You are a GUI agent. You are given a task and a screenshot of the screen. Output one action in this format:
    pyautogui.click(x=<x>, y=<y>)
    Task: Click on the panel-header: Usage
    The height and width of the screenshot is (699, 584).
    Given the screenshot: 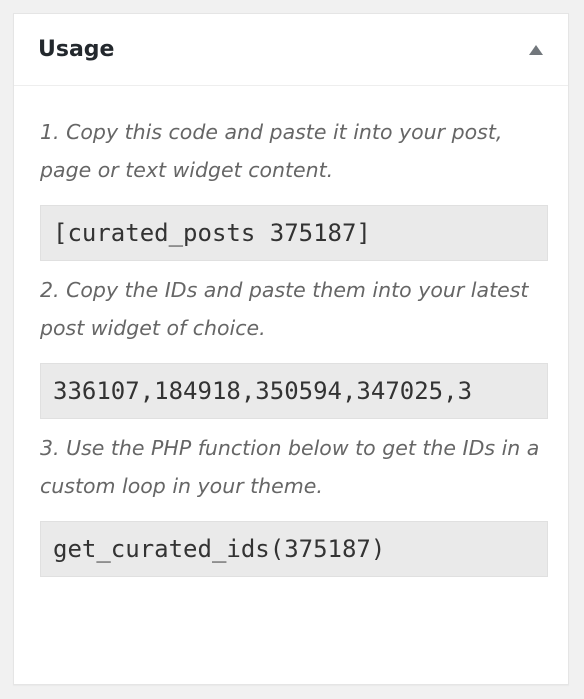 What is the action you would take?
    pyautogui.click(x=291, y=50)
    